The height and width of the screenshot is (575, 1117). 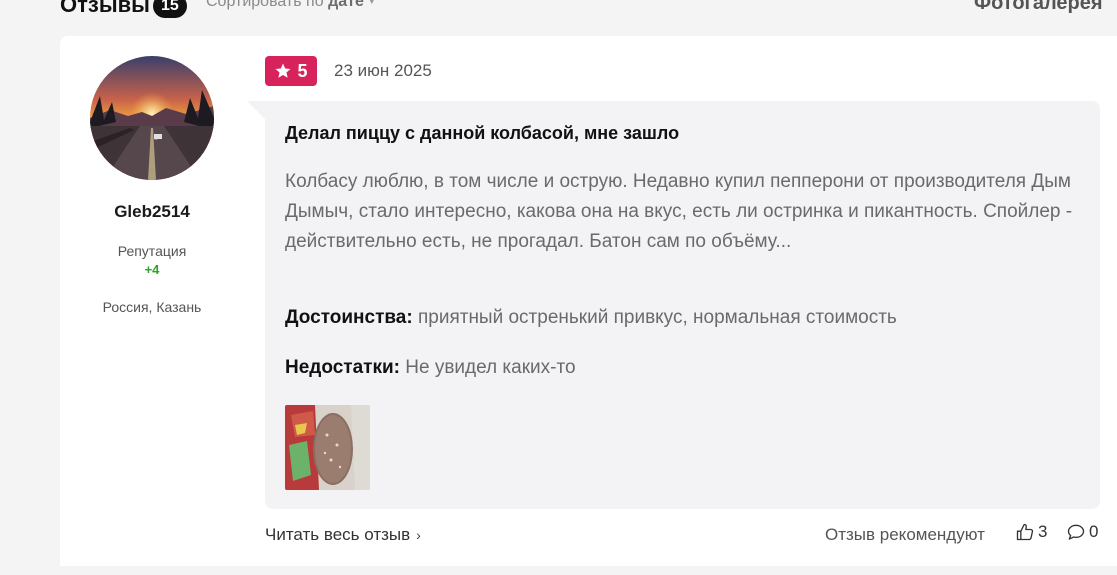 I want to click on author-location: Россия, Казань, so click(x=152, y=307).